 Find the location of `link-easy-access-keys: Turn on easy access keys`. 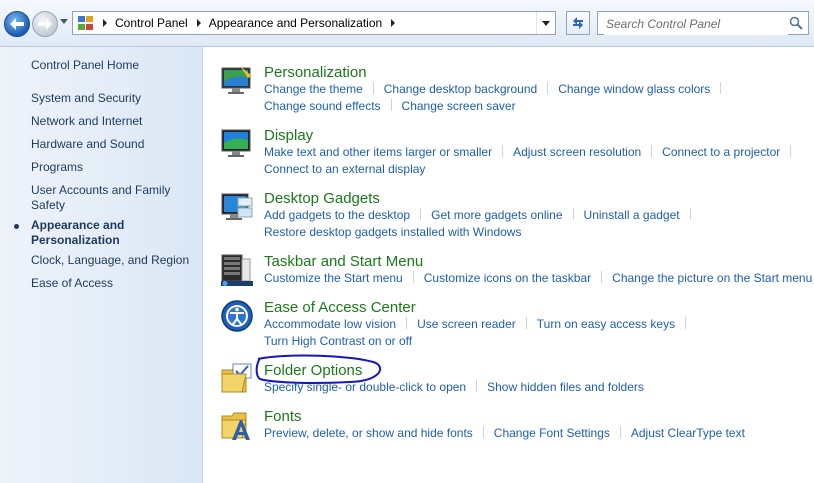

link-easy-access-keys: Turn on easy access keys is located at coordinates (606, 324).